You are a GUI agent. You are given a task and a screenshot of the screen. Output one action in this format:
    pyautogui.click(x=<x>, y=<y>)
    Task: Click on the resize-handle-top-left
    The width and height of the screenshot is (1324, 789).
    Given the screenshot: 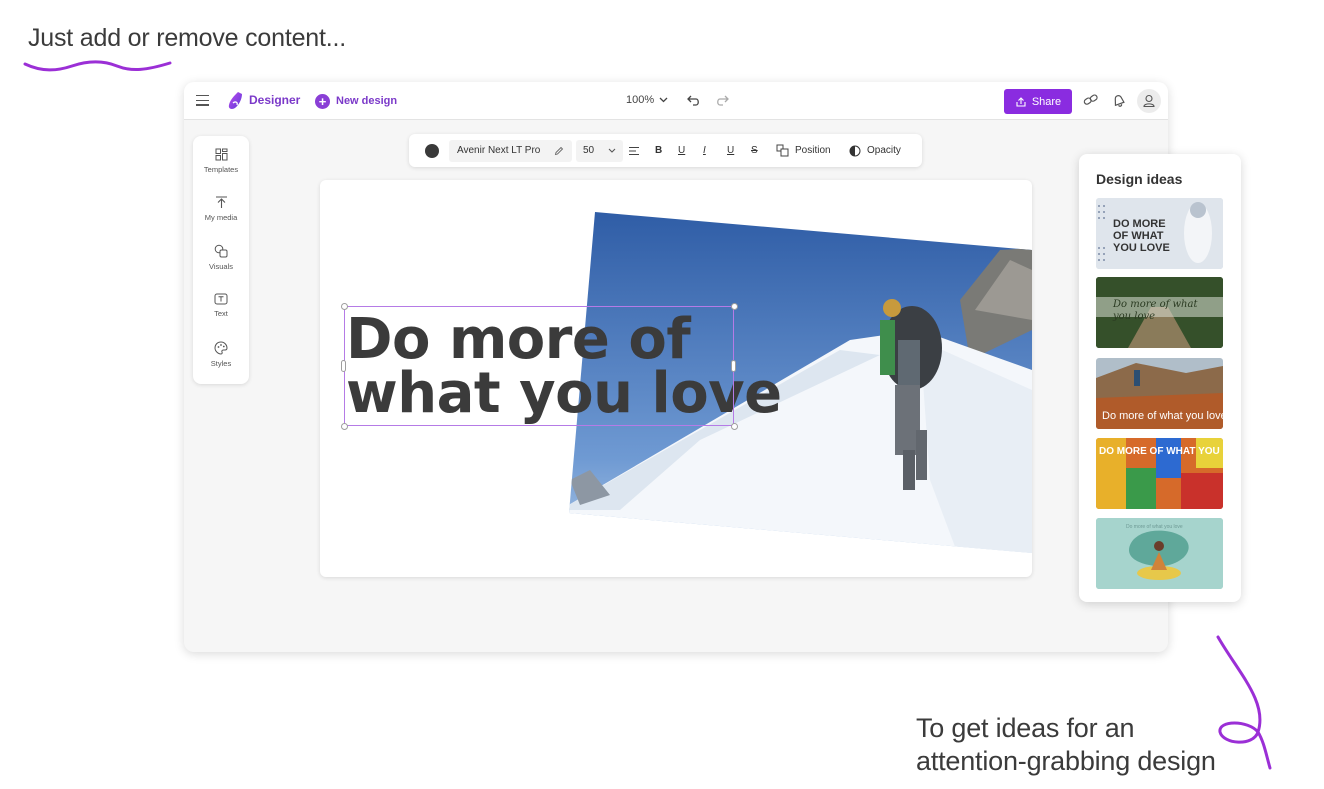 What is the action you would take?
    pyautogui.click(x=344, y=306)
    